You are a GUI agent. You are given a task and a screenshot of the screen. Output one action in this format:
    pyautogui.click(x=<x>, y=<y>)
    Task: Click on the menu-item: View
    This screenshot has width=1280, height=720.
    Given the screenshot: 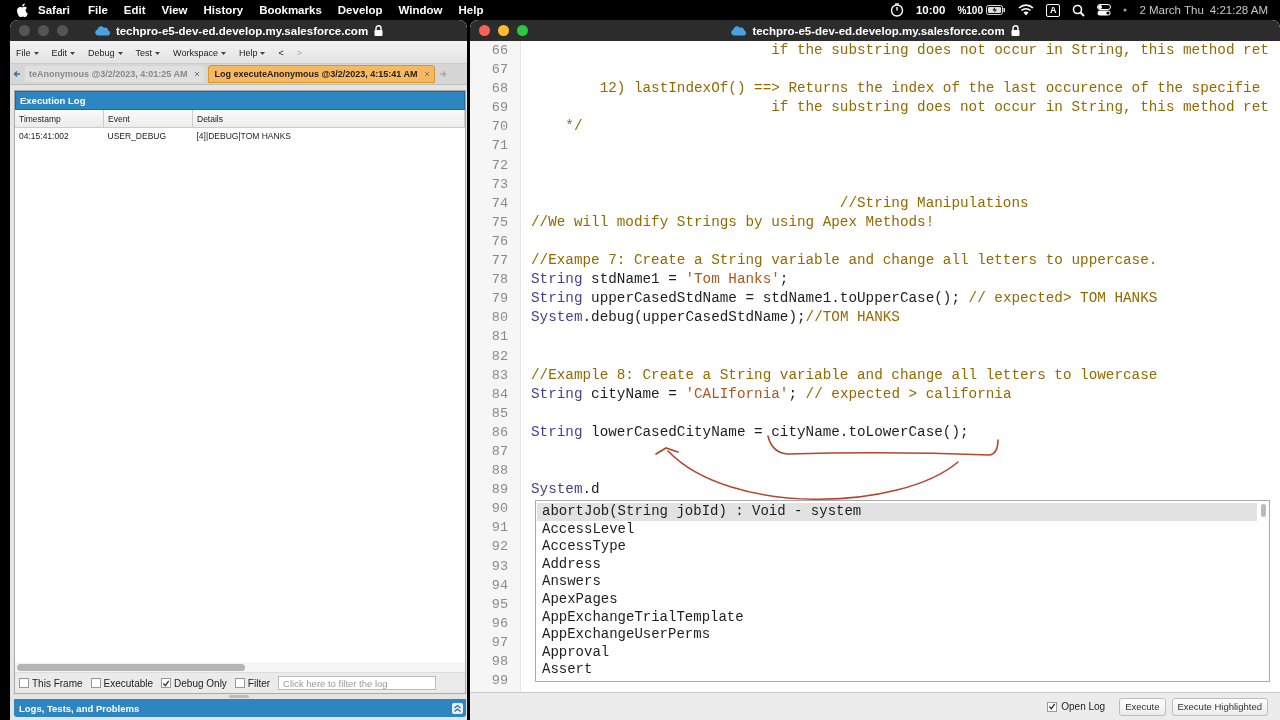 What is the action you would take?
    pyautogui.click(x=174, y=10)
    